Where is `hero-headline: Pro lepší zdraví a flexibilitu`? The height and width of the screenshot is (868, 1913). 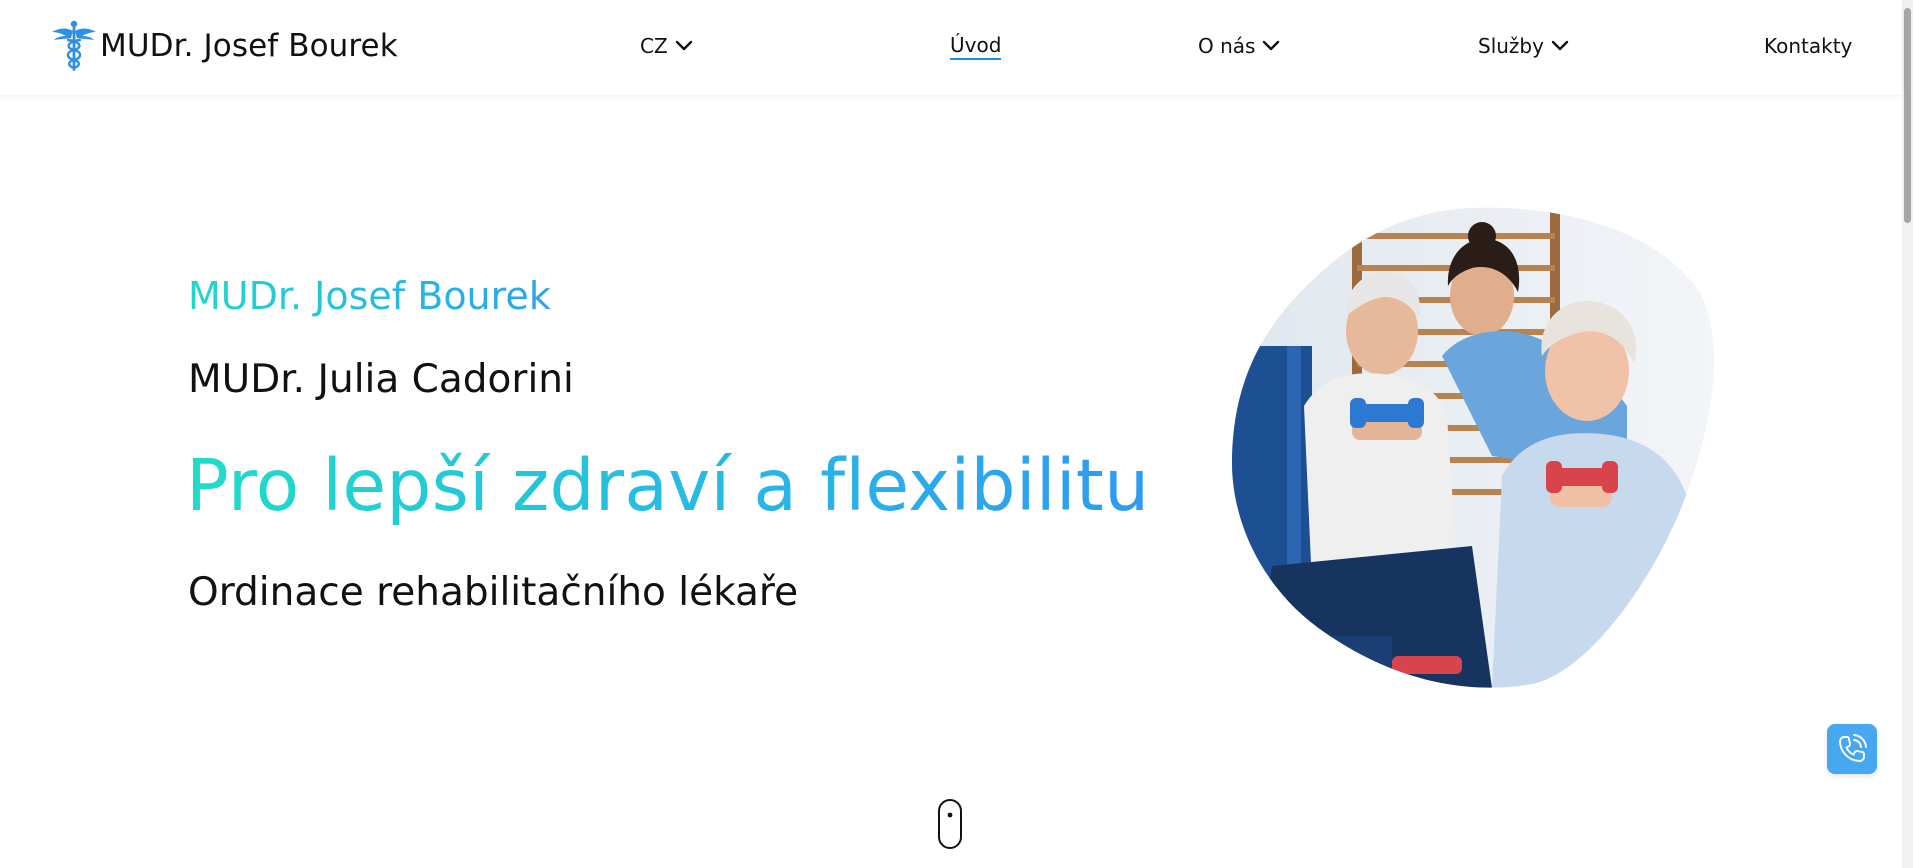
hero-headline: Pro lepší zdraví a flexibilitu is located at coordinates (668, 485).